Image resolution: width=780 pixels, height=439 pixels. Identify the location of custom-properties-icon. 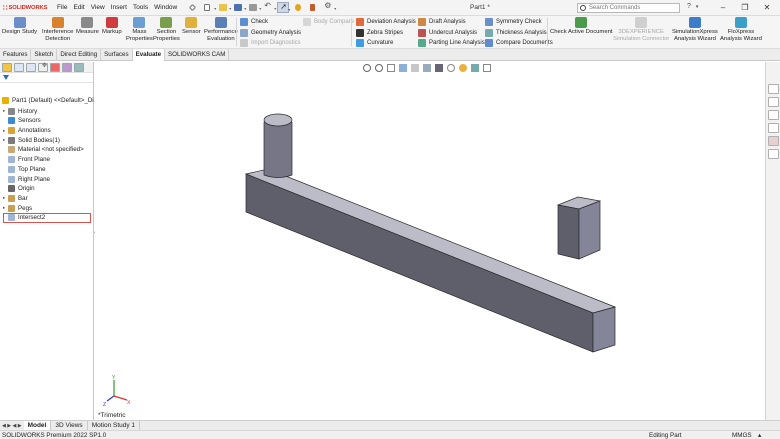
(773, 154).